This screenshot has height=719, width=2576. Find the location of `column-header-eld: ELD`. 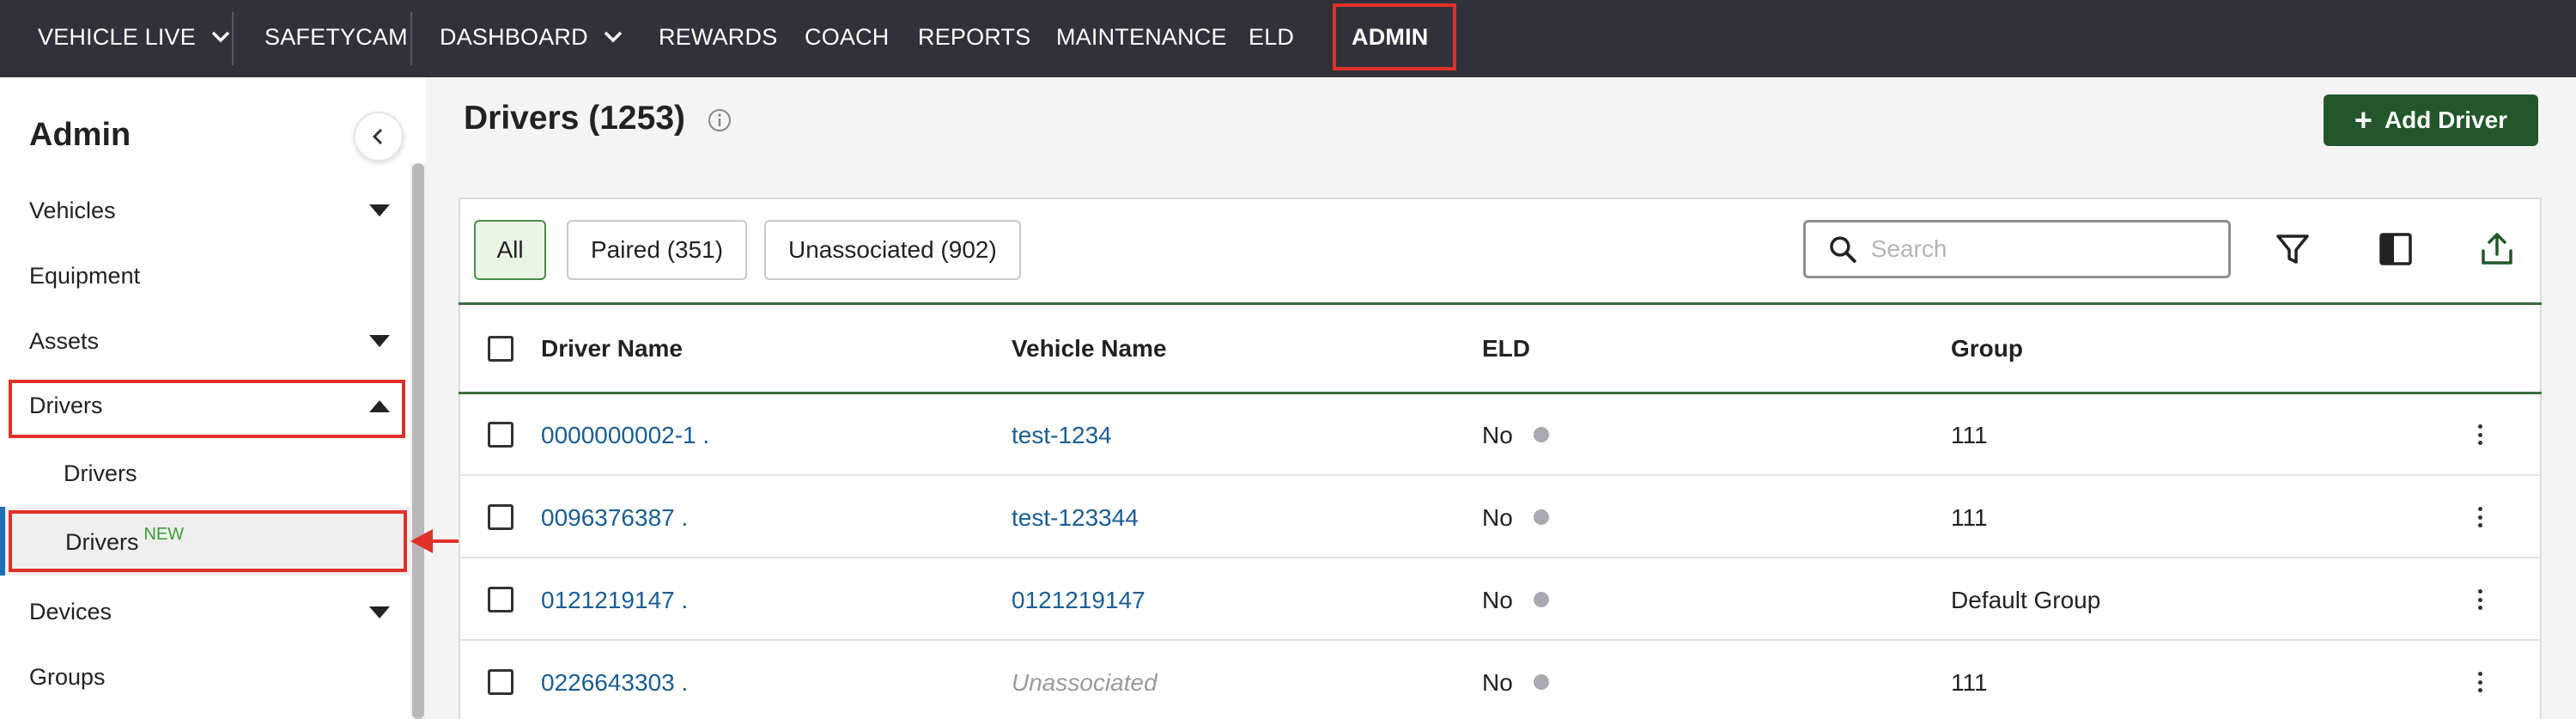

column-header-eld: ELD is located at coordinates (1506, 349).